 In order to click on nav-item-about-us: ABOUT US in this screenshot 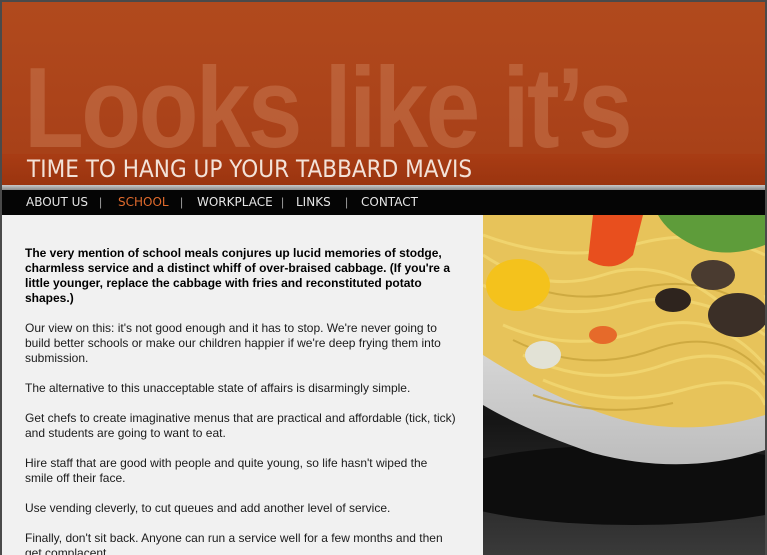, I will do `click(57, 202)`.